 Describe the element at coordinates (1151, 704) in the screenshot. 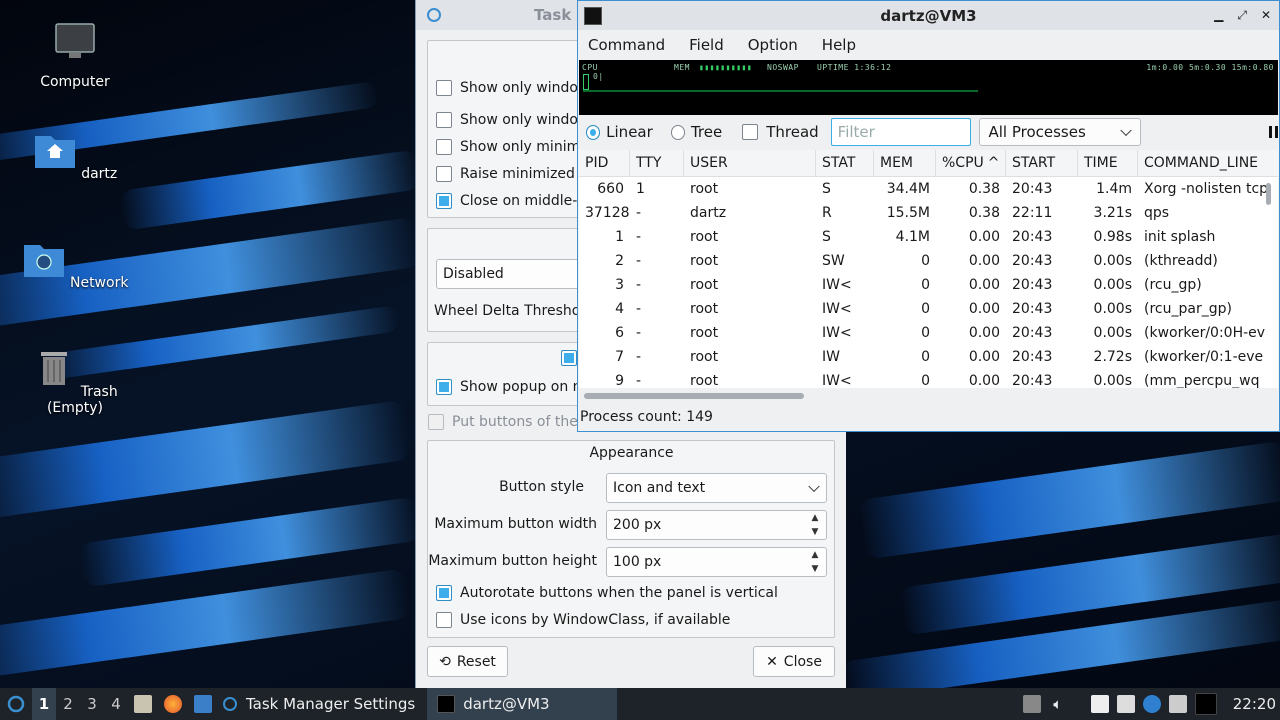

I see `update-notifier-icon` at that location.